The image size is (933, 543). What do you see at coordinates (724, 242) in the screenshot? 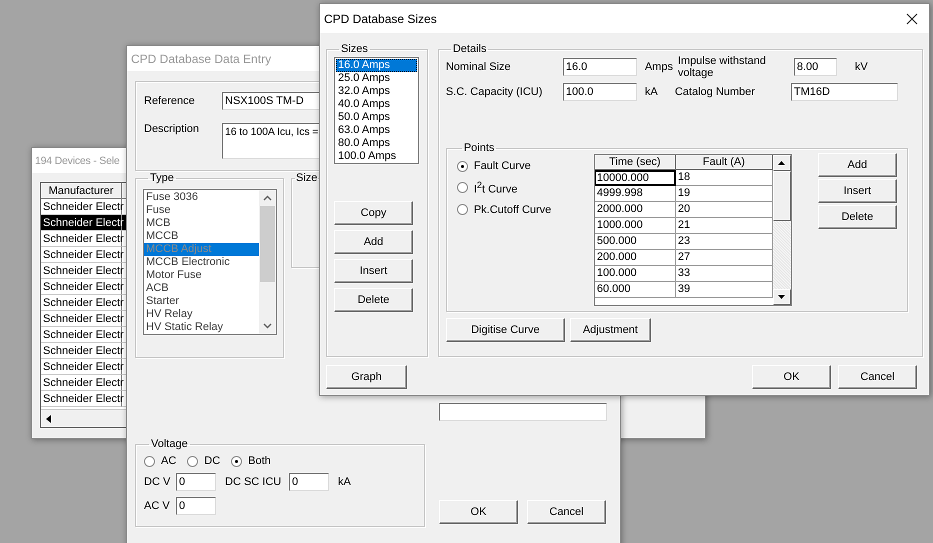
I see `table-cell: 23` at bounding box center [724, 242].